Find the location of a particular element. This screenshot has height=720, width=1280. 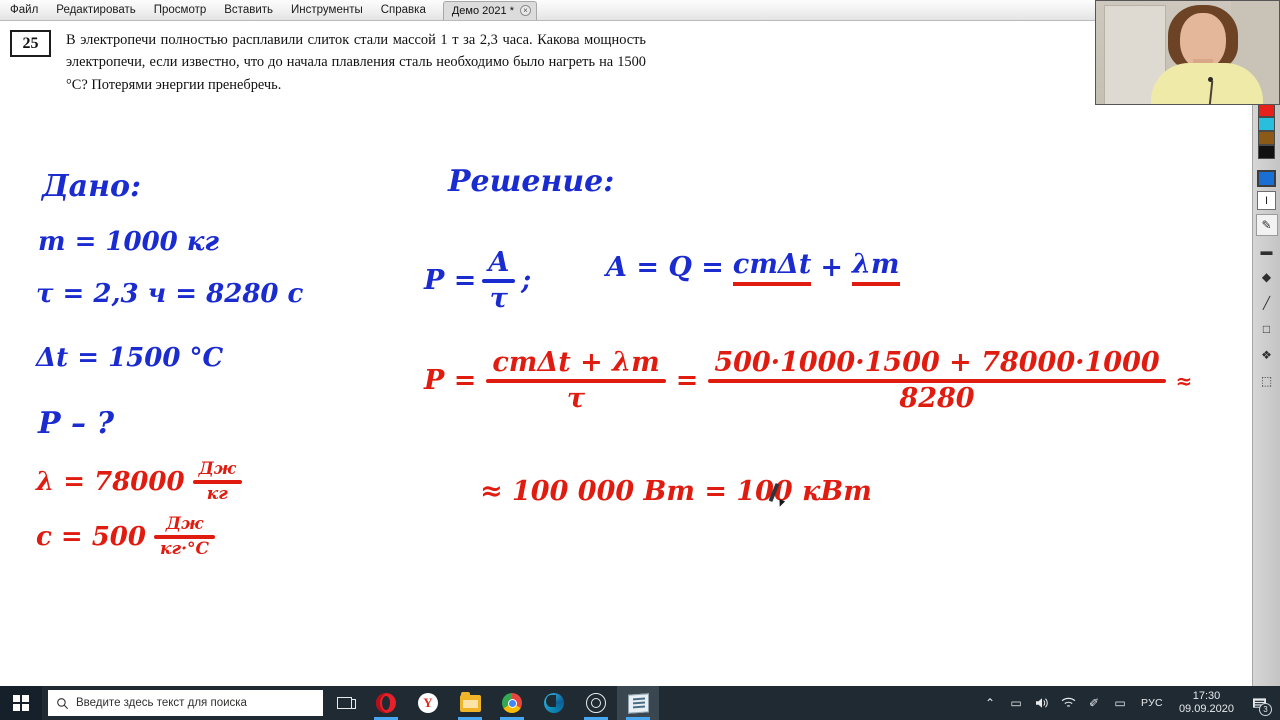

eraser-tool: ▬ is located at coordinates (1267, 251).